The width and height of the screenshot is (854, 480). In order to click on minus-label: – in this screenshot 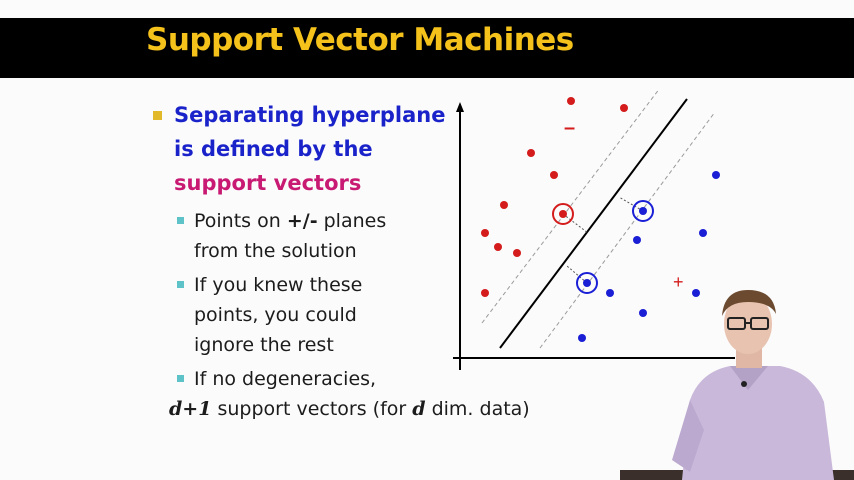, I will do `click(569, 128)`.